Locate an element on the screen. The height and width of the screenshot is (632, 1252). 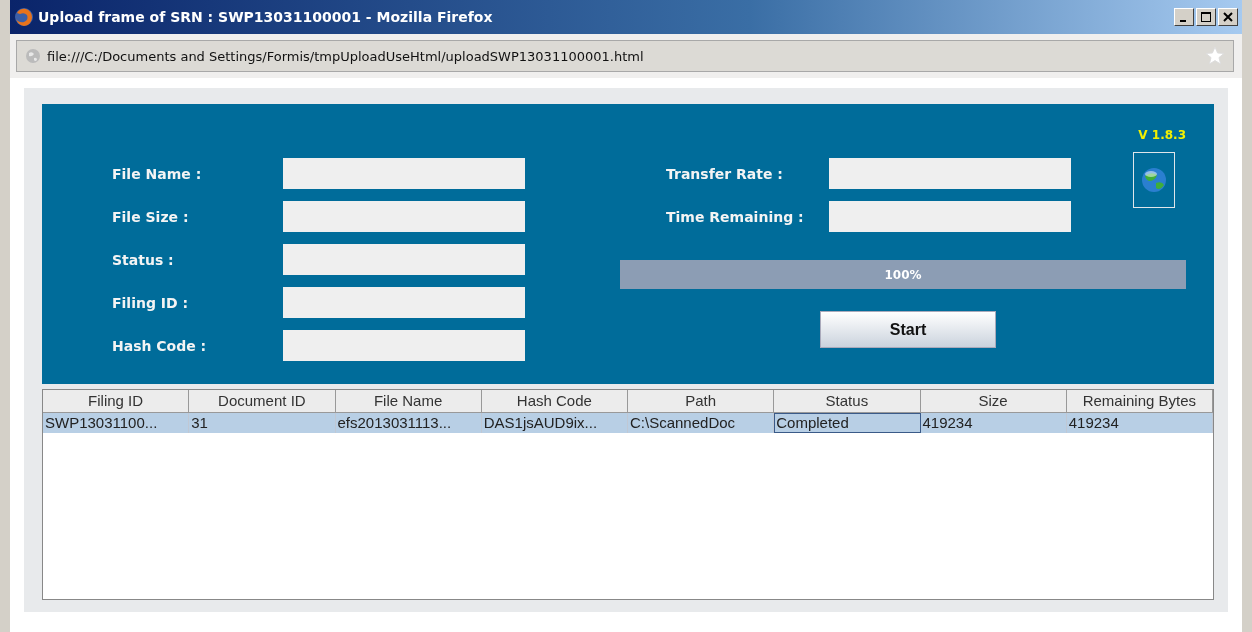
maximize-button is located at coordinates (1206, 17).